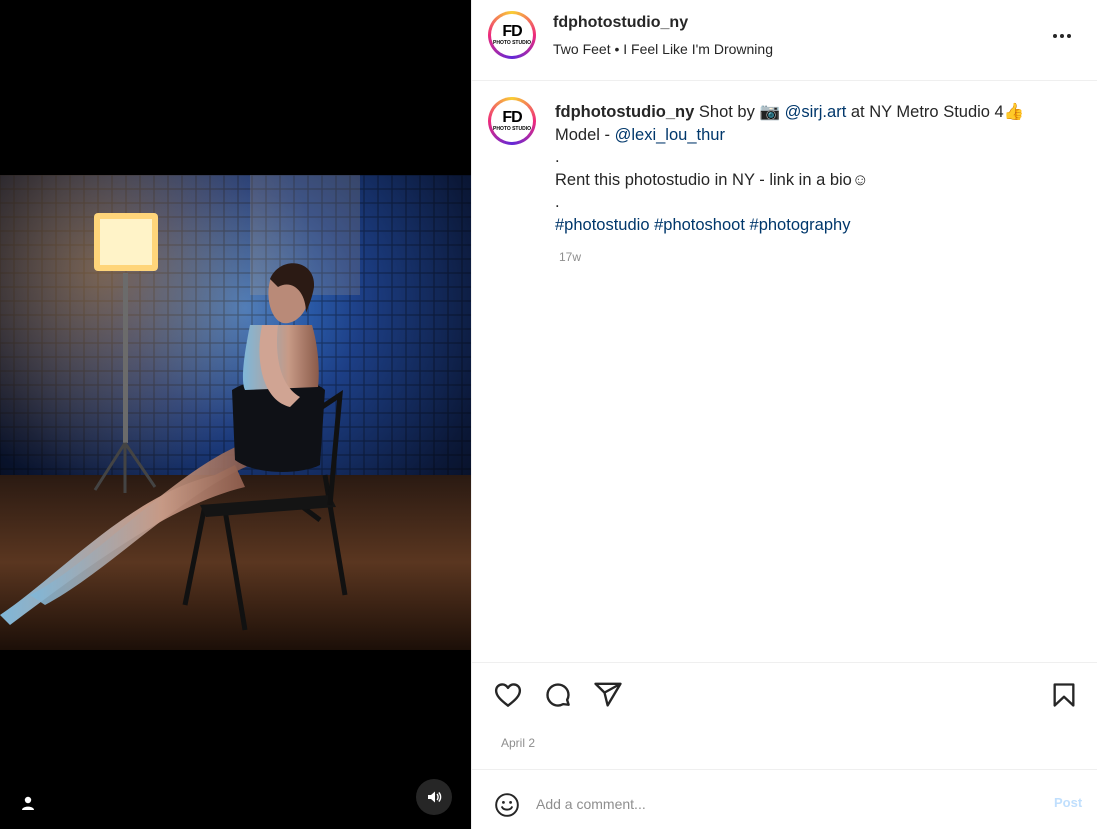 This screenshot has width=1097, height=829. I want to click on smiley-icon, so click(507, 805).